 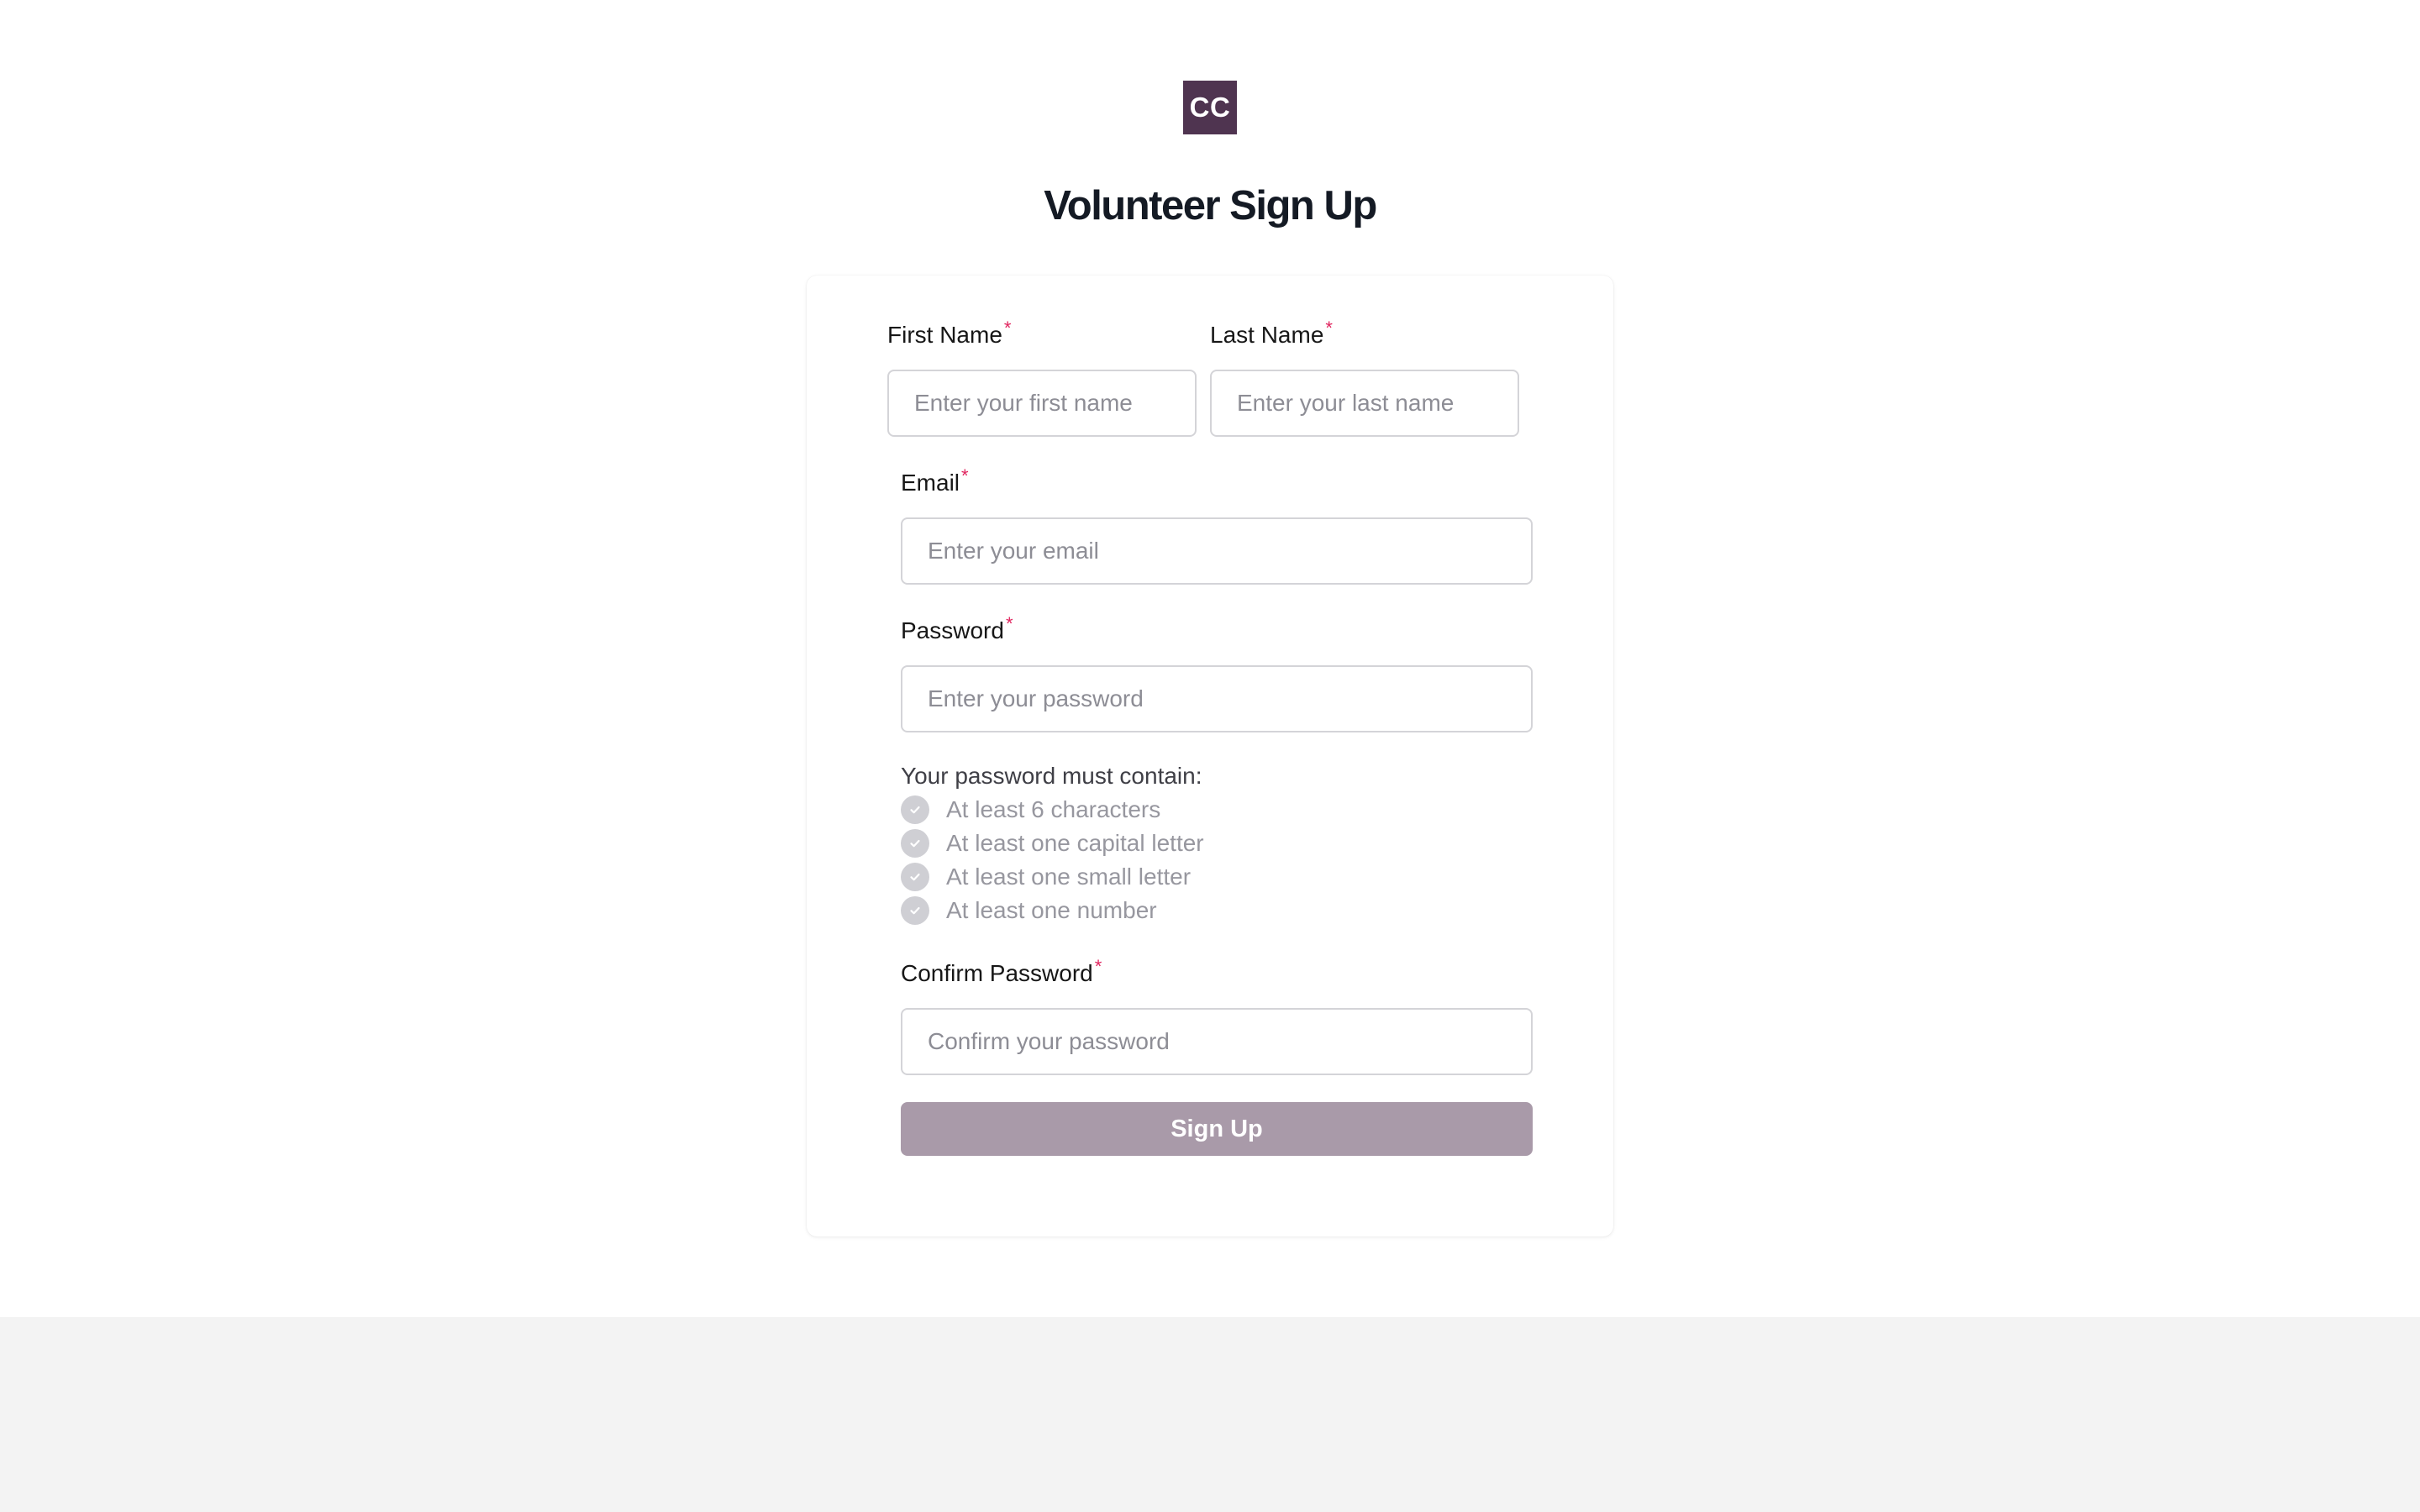 I want to click on password-rule-item: At least one small letter, so click(x=1046, y=877).